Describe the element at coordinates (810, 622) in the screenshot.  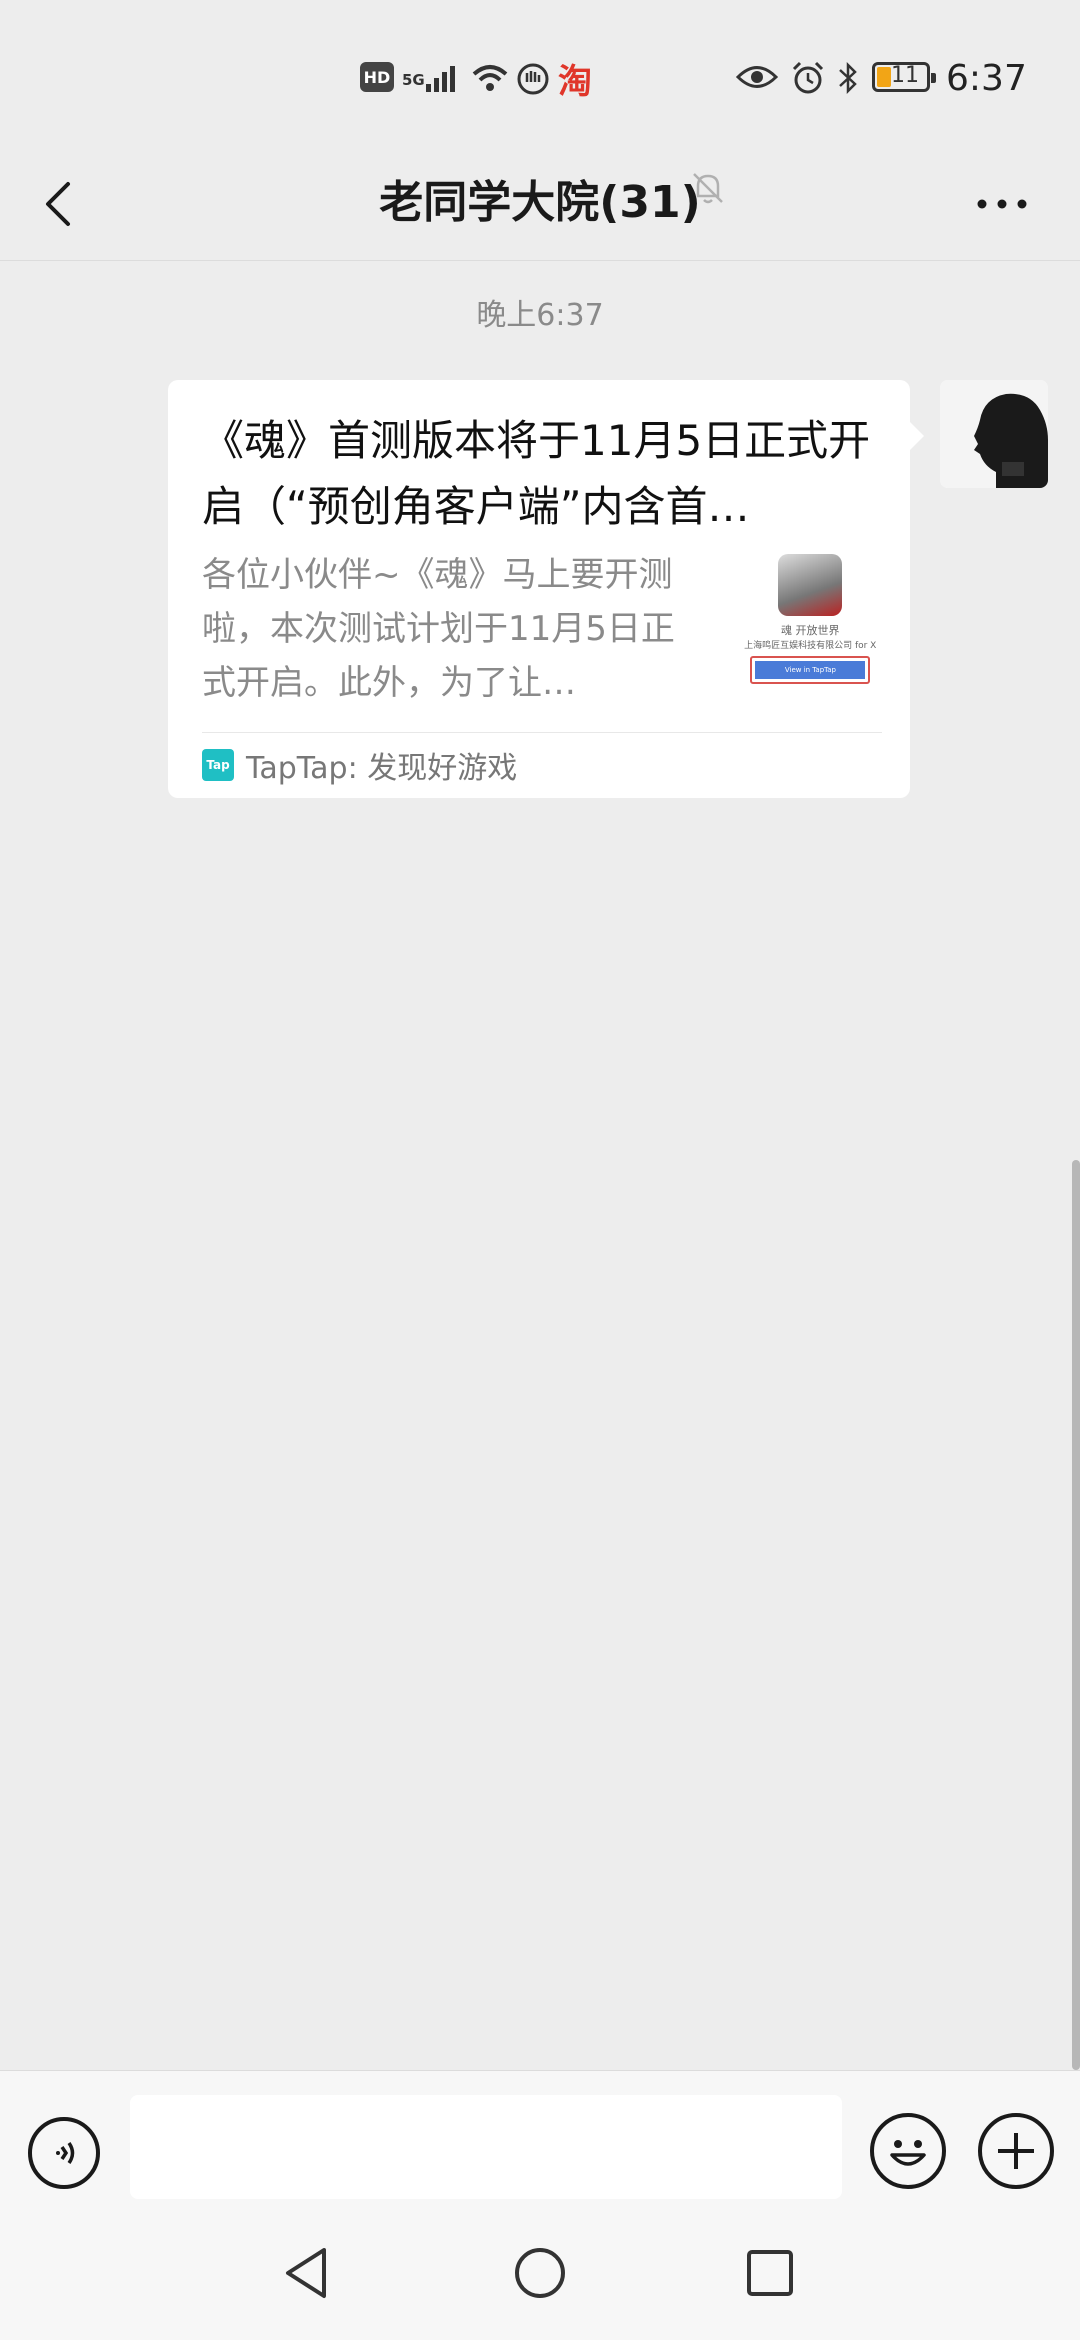
I see `card-thumbnail: 魂 开放世界 上海鸣匠互娱科技有限公司 for X View in TapTap` at that location.